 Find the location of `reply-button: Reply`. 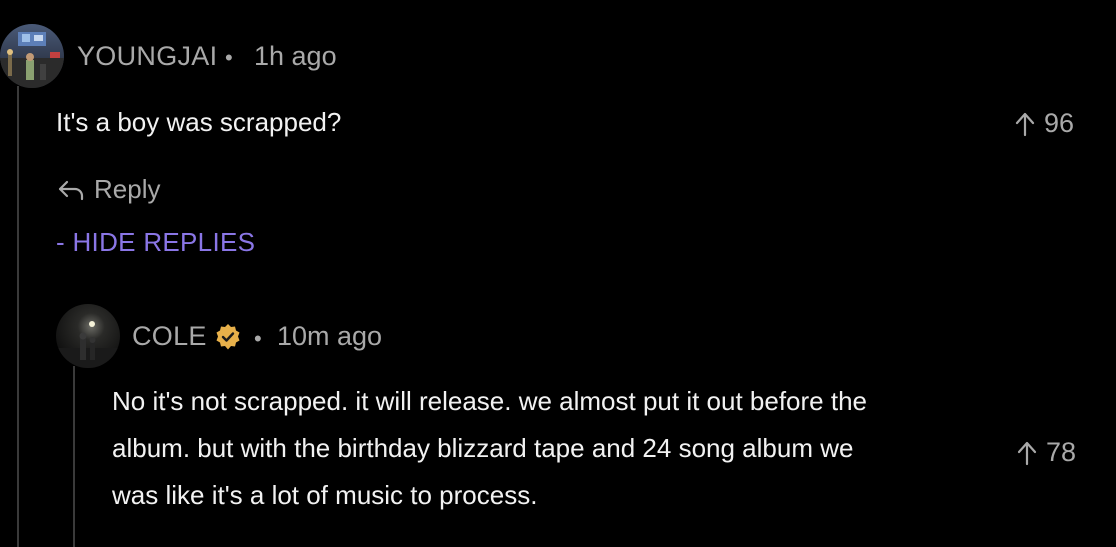

reply-button: Reply is located at coordinates (109, 189).